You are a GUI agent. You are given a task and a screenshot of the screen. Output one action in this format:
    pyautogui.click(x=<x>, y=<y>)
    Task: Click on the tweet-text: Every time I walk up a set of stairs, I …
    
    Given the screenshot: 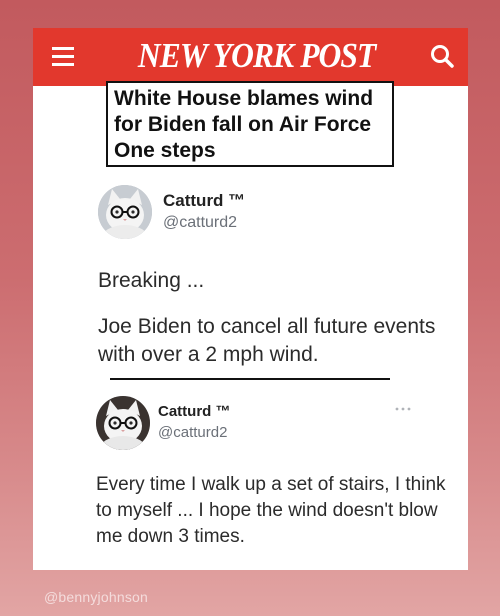 What is the action you would take?
    pyautogui.click(x=271, y=510)
    